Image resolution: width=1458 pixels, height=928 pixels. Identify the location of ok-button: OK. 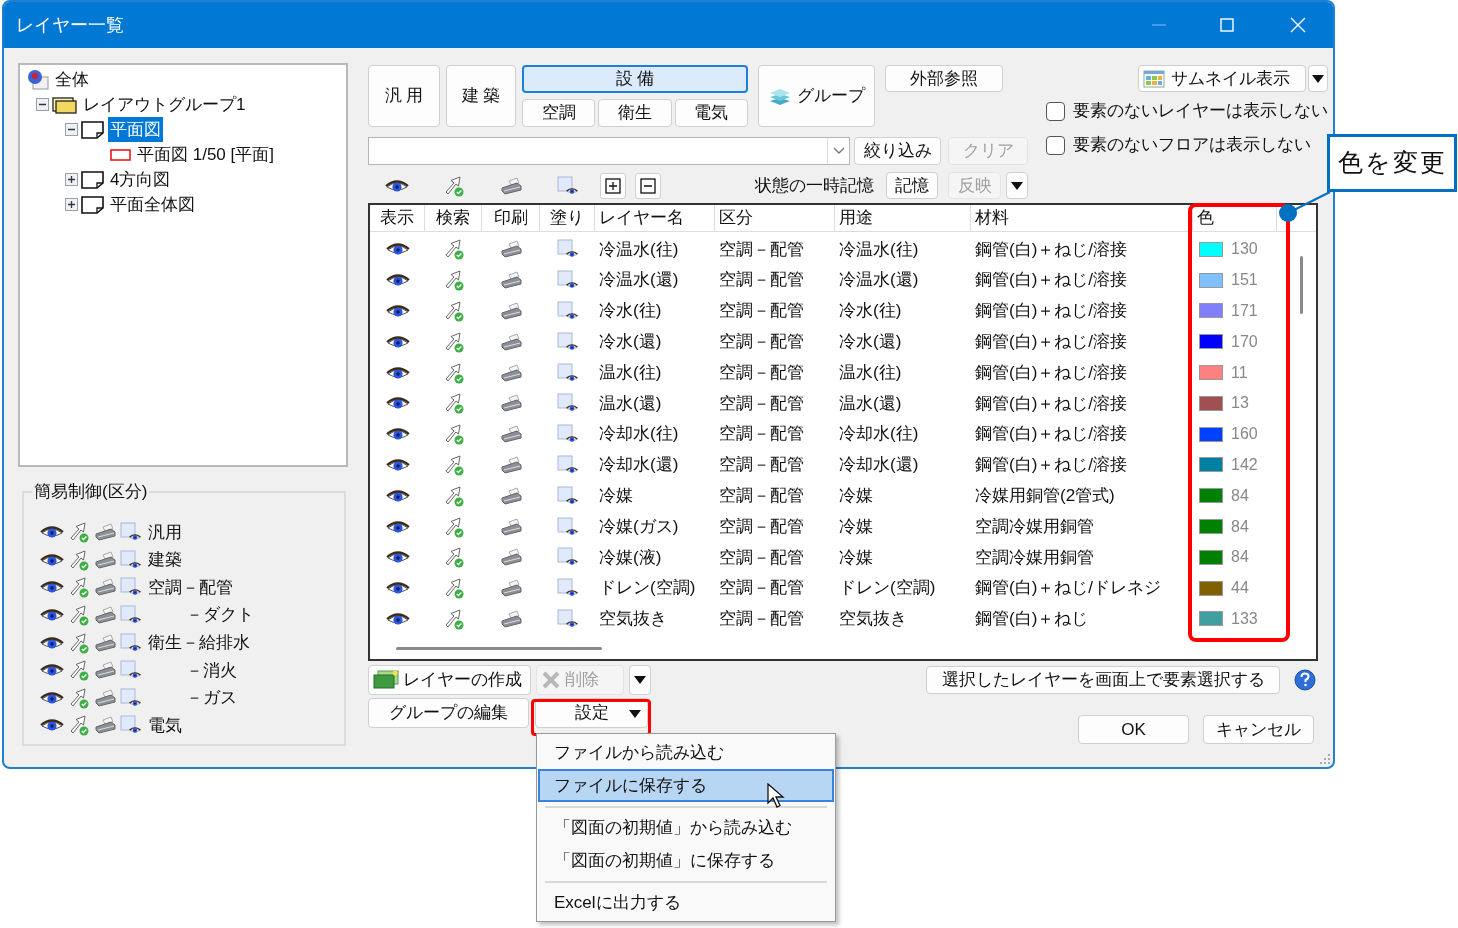
(1133, 729).